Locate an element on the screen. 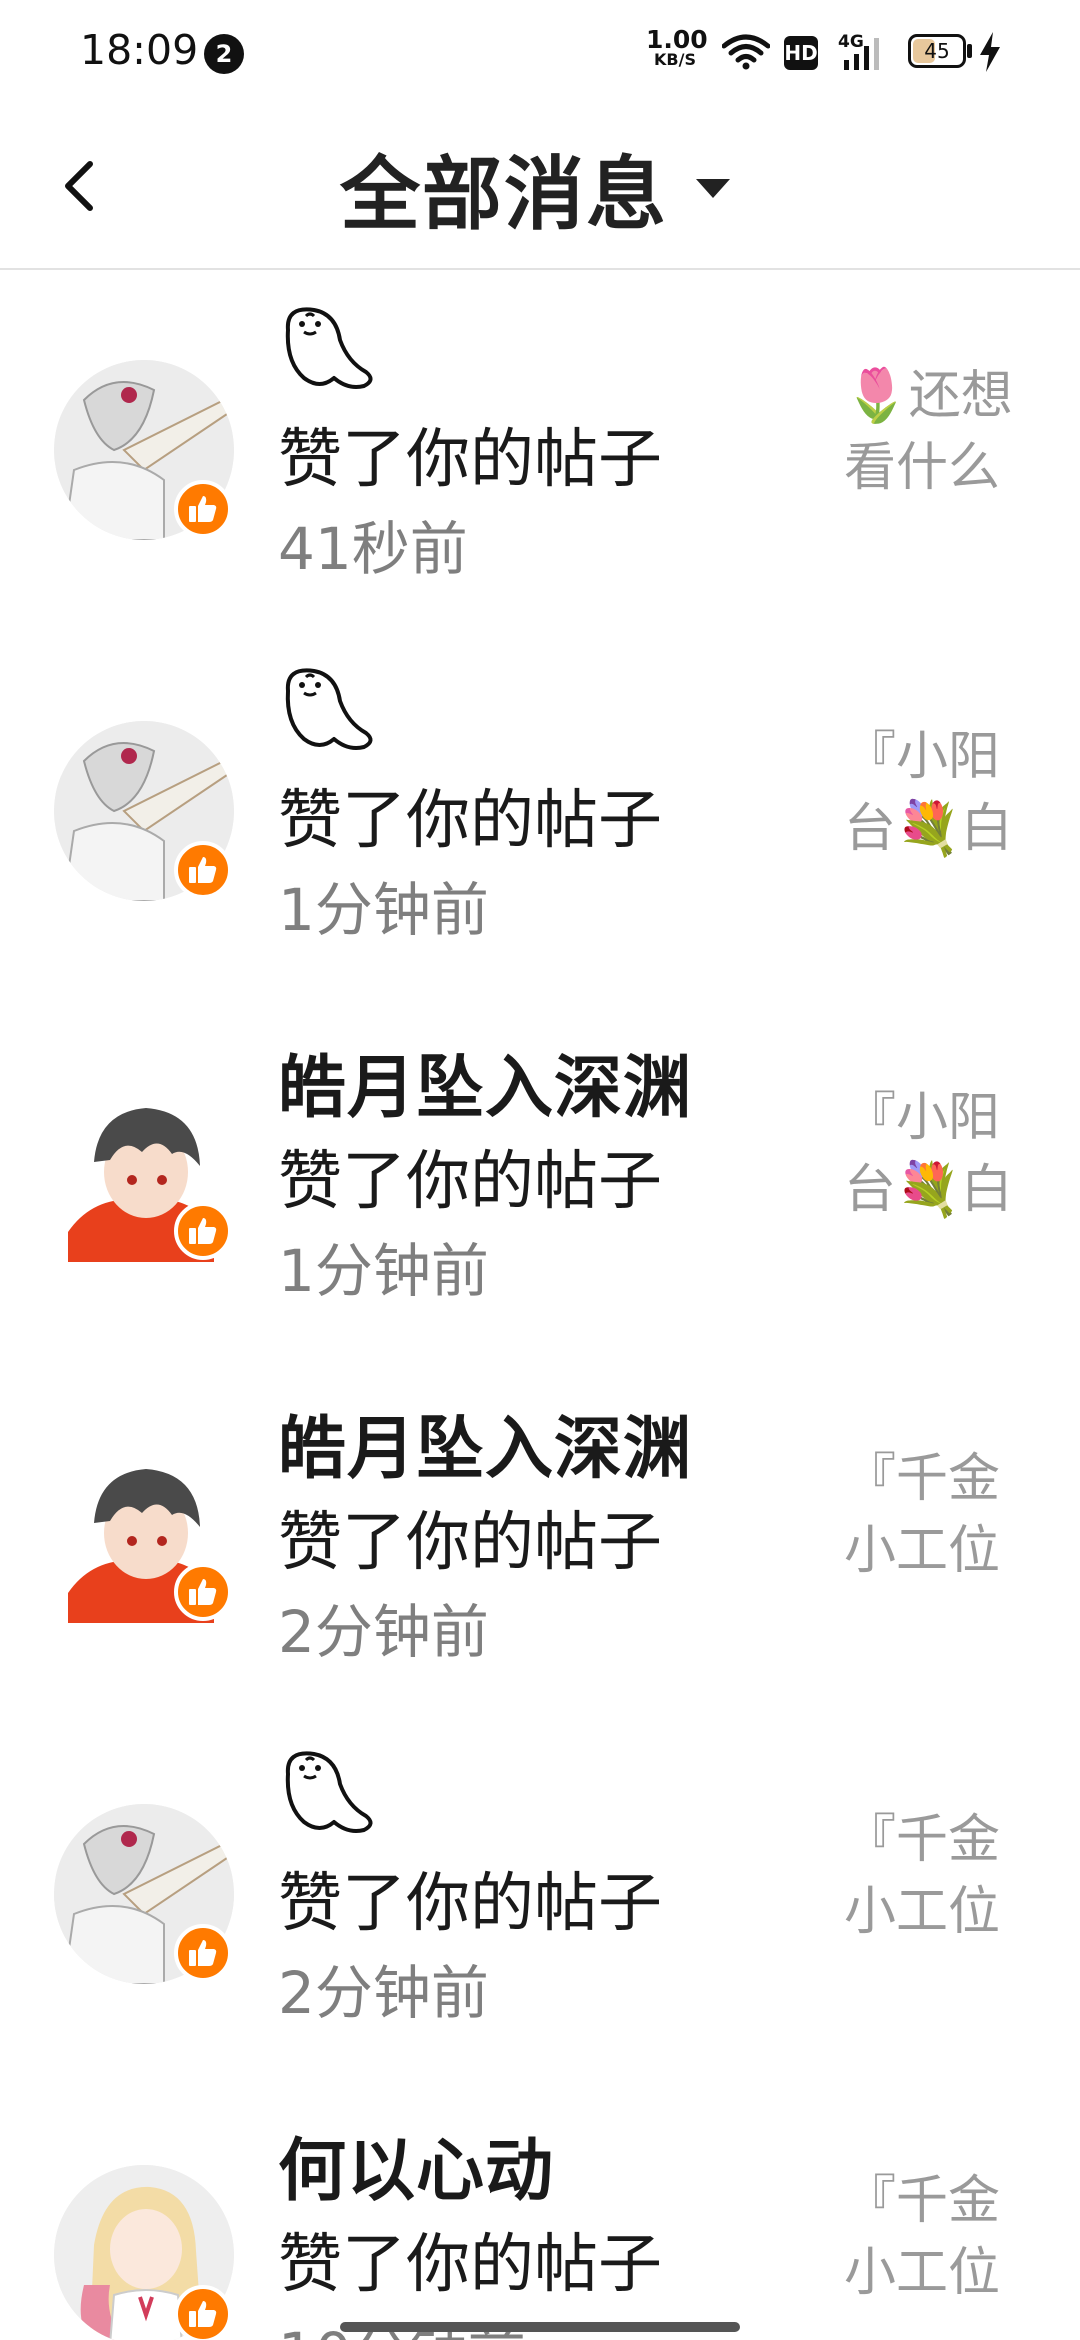 The width and height of the screenshot is (1080, 2340). notification-count-badge: 2 is located at coordinates (224, 54).